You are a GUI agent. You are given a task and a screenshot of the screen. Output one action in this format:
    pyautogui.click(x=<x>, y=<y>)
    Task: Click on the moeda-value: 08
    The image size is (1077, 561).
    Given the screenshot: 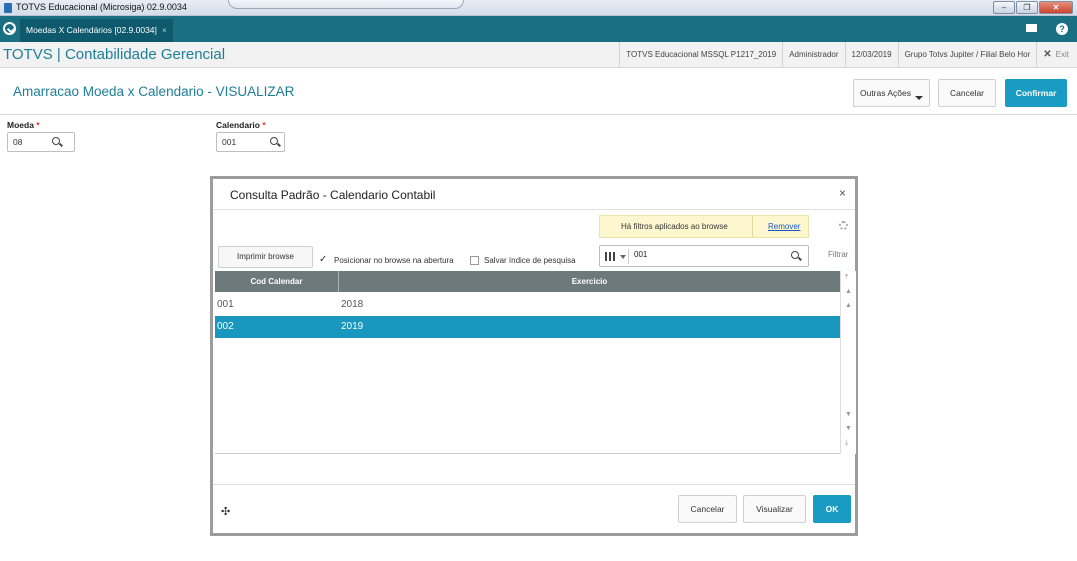 What is the action you would take?
    pyautogui.click(x=18, y=142)
    